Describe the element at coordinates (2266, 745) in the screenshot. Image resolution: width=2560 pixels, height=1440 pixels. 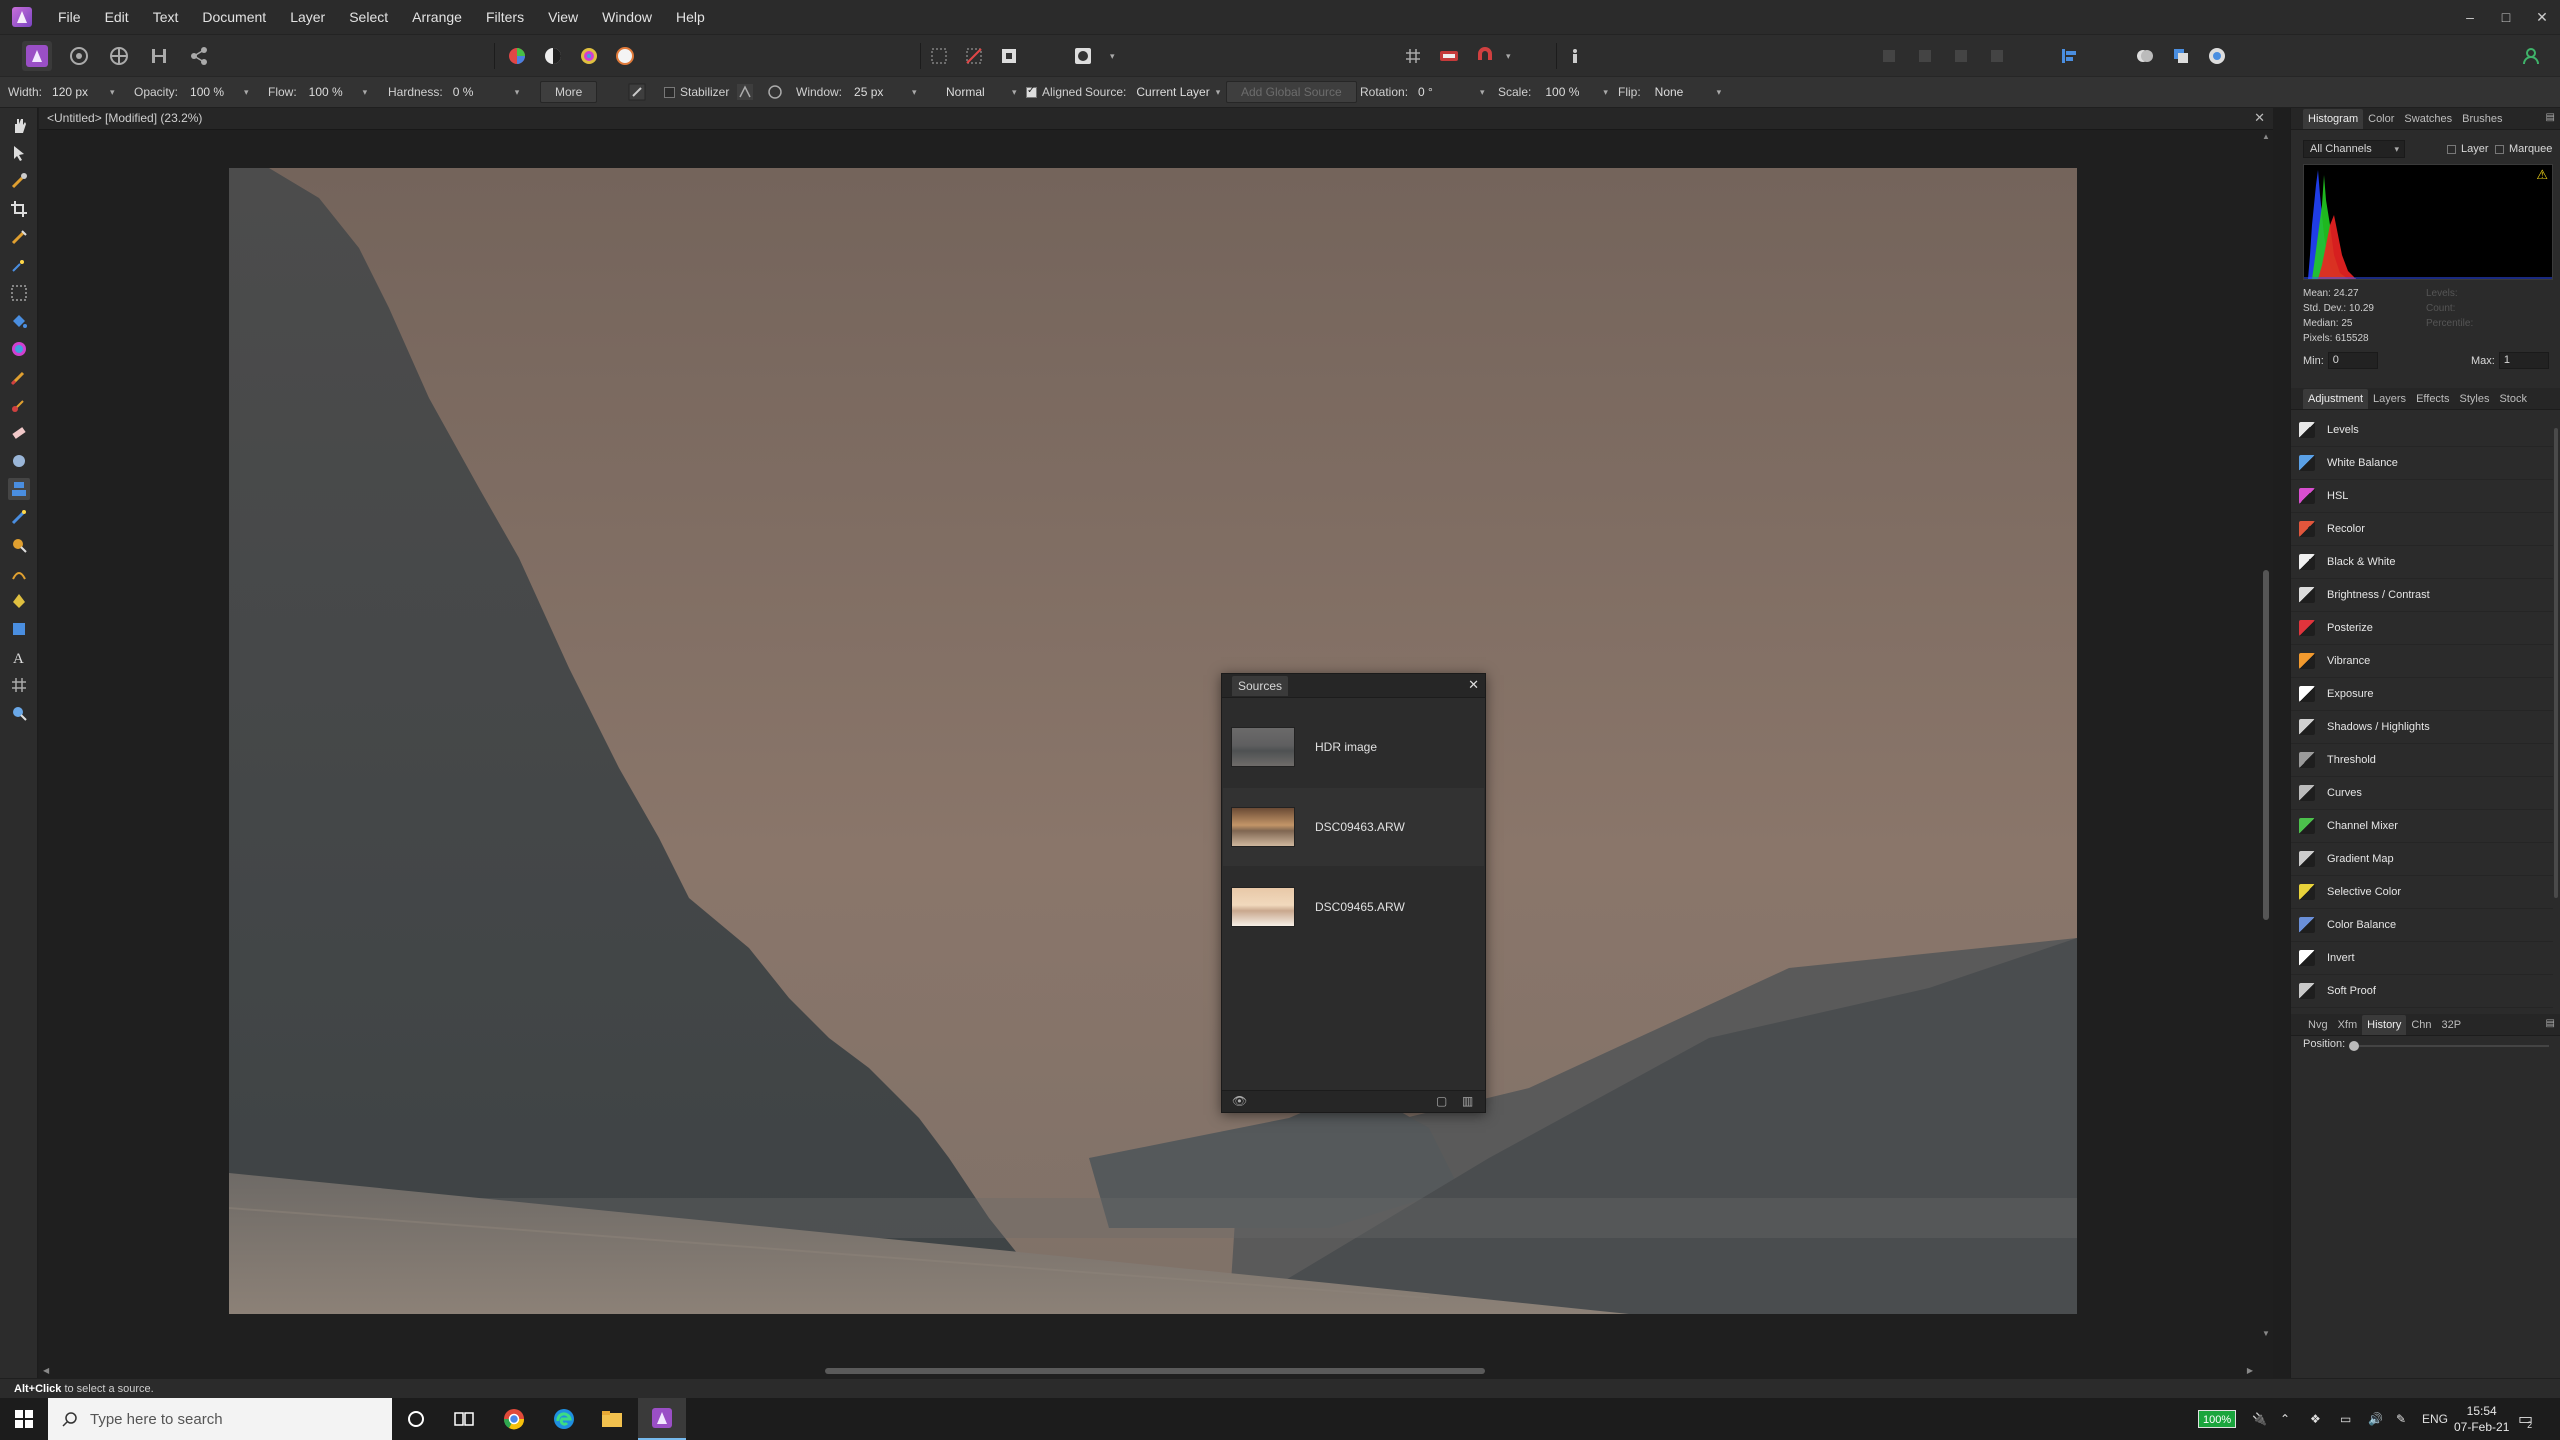
I see `vertical-scroll-thumb` at that location.